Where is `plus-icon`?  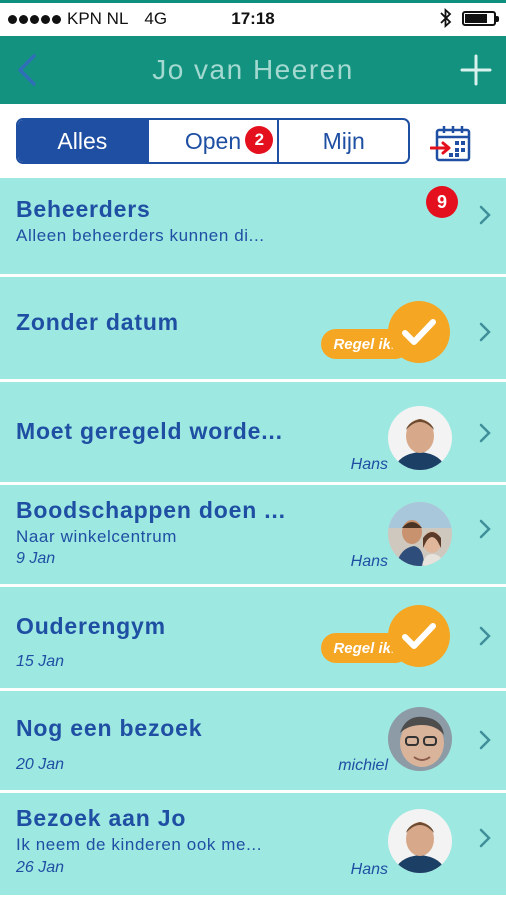 plus-icon is located at coordinates (476, 70).